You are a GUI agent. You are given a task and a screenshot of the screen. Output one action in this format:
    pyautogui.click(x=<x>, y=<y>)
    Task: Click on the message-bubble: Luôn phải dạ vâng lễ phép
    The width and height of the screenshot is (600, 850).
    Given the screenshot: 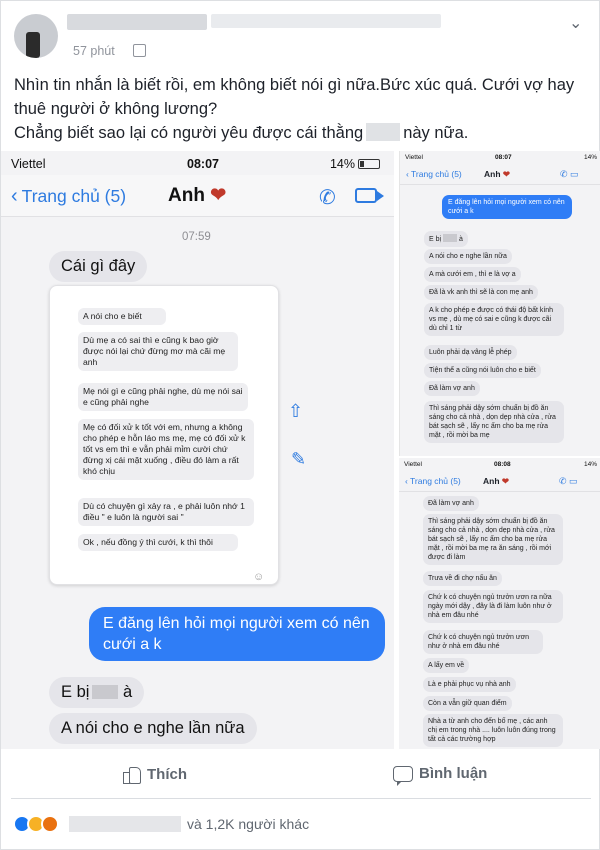 What is the action you would take?
    pyautogui.click(x=470, y=352)
    